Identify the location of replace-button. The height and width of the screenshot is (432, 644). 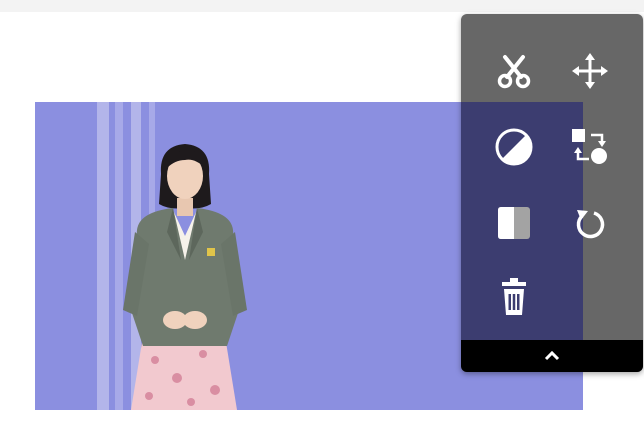
(590, 147).